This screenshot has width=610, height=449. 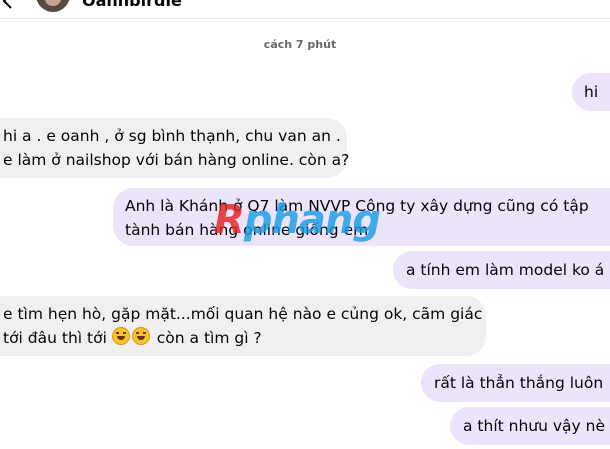 I want to click on message-bubble-outgoing: rất là thẳn thắng luôn, so click(x=515, y=383).